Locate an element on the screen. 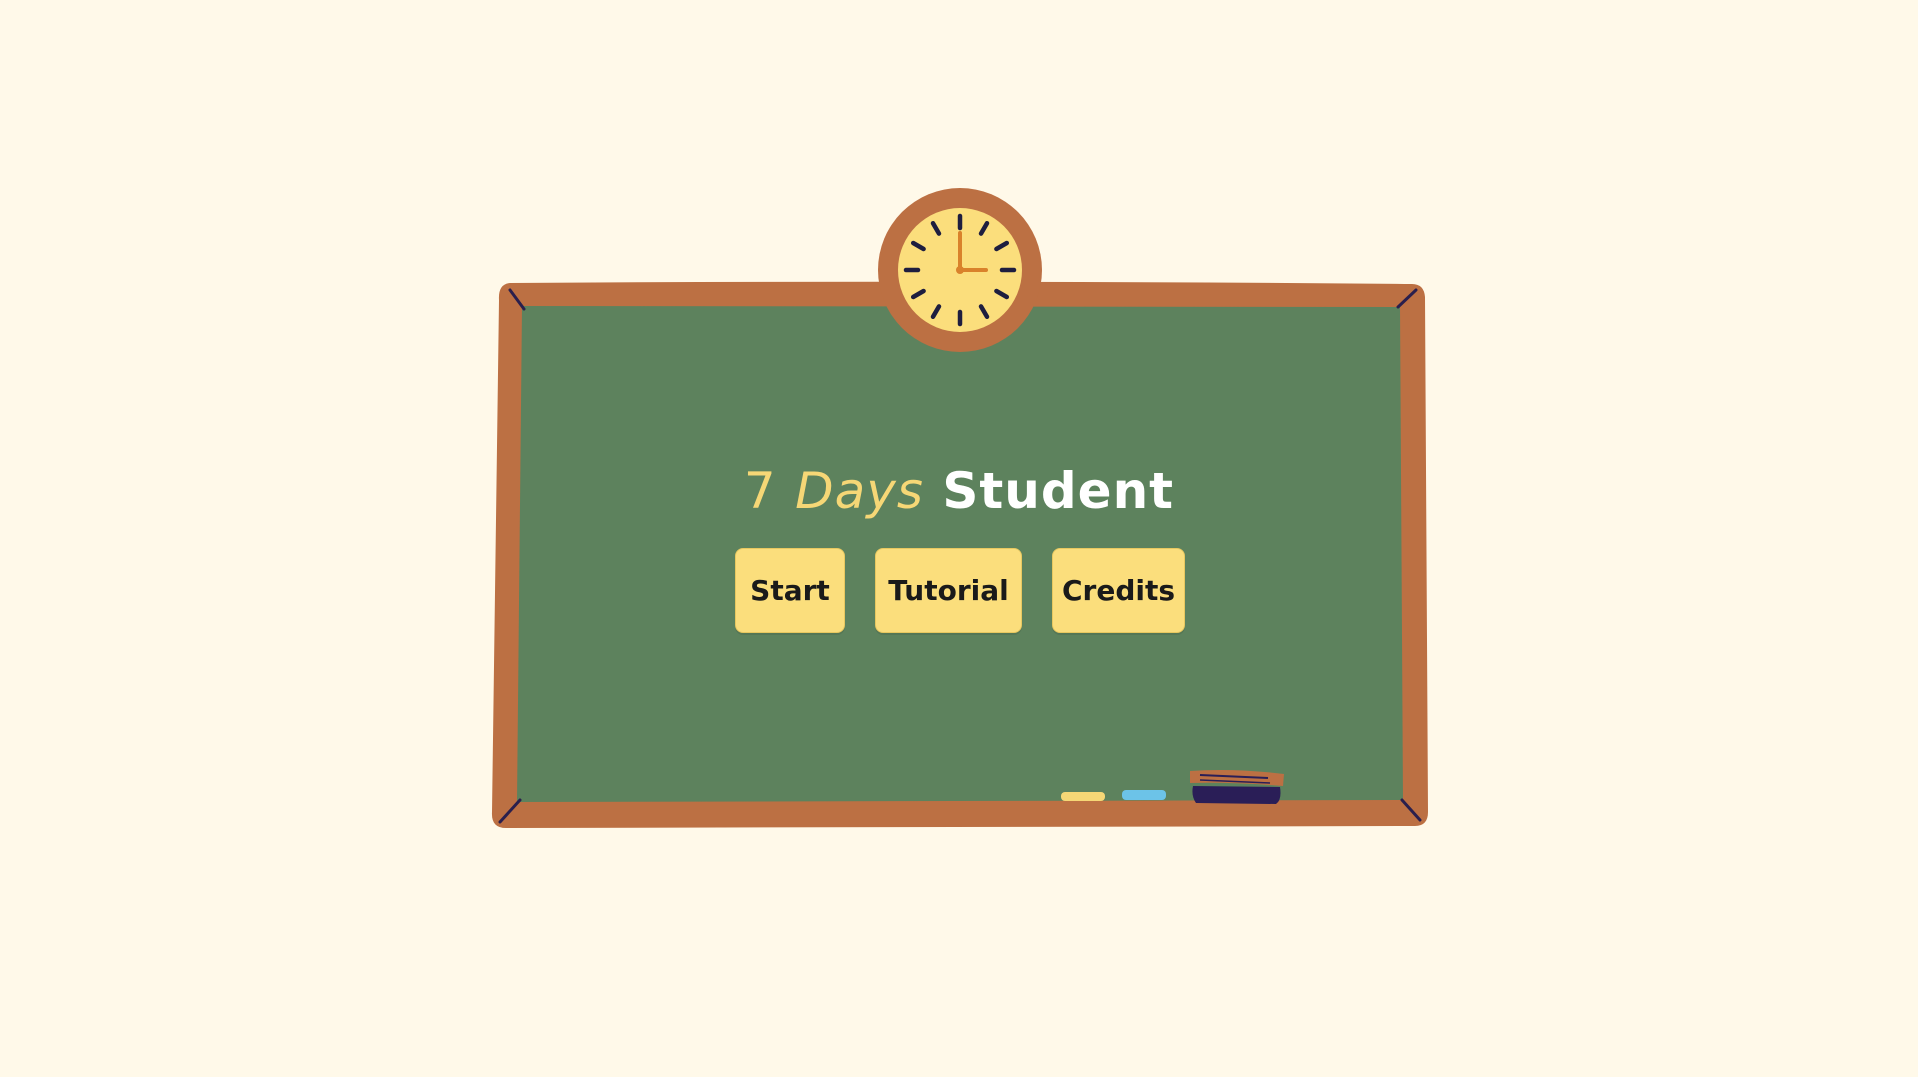 Image resolution: width=1918 pixels, height=1077 pixels. title-days: Days is located at coordinates (859, 491).